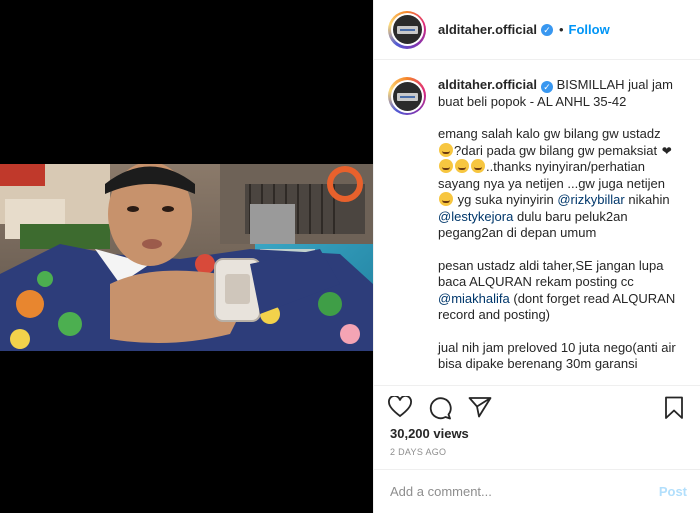 The height and width of the screenshot is (513, 700). I want to click on post-timestamp: 2 DAYS AGO, so click(418, 452).